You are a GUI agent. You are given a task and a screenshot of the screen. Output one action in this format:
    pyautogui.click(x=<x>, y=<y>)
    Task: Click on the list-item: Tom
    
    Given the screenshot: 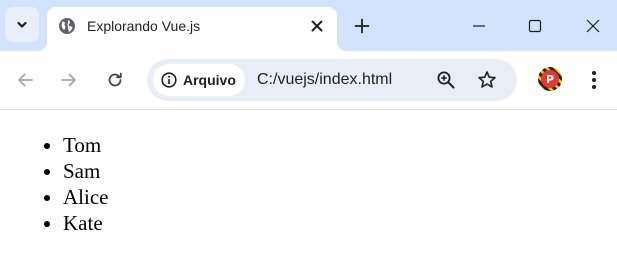 What is the action you would take?
    pyautogui.click(x=85, y=145)
    